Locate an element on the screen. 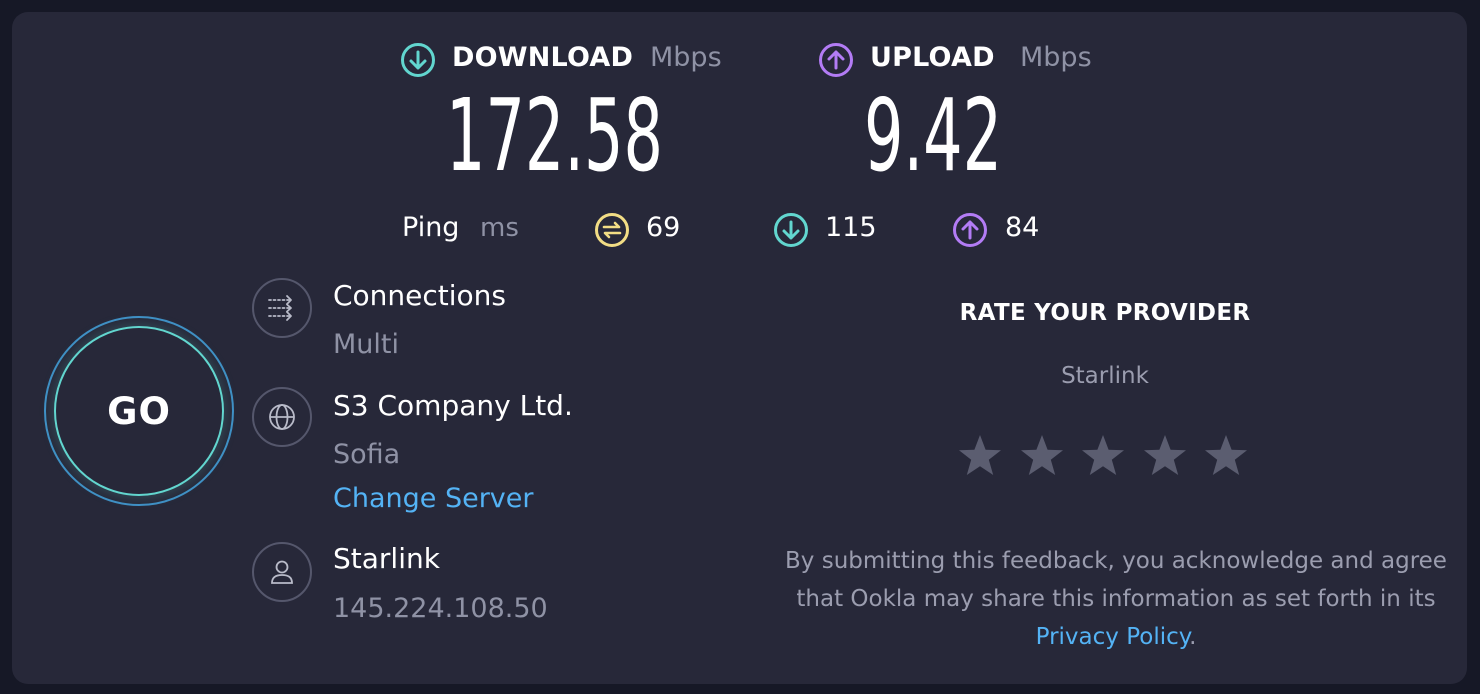  star-rating is located at coordinates (1106, 457).